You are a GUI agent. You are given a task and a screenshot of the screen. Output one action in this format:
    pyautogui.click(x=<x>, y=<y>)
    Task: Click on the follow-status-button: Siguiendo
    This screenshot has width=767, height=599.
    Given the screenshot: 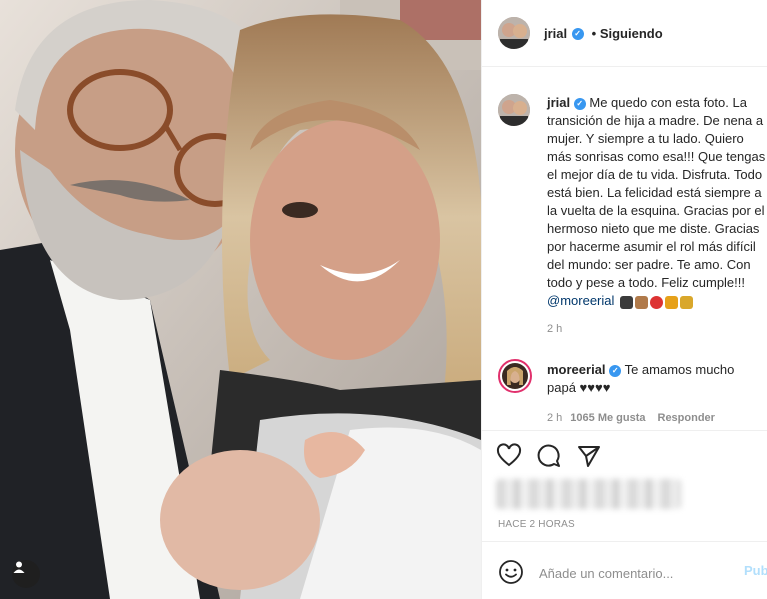 What is the action you would take?
    pyautogui.click(x=631, y=33)
    